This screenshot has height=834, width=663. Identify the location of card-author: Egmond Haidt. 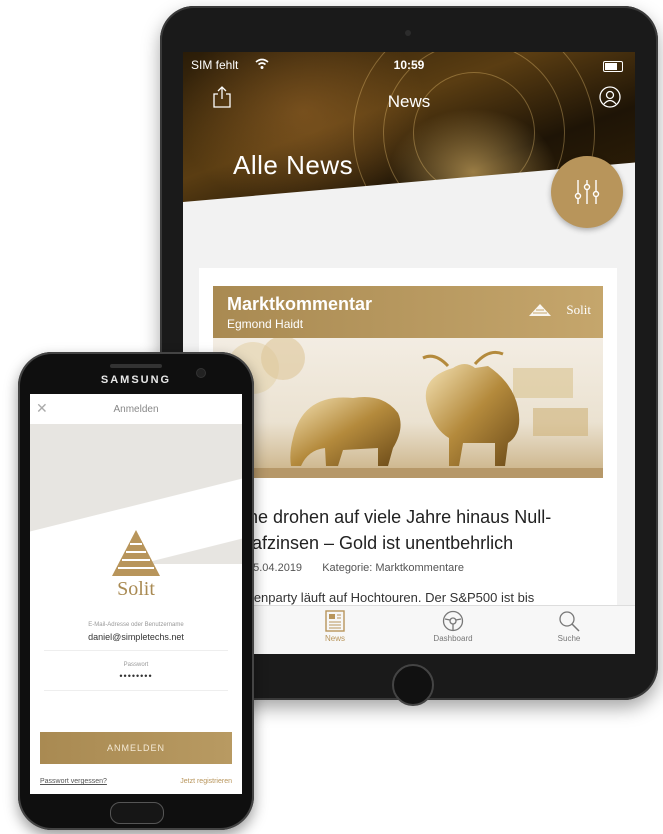
(265, 324).